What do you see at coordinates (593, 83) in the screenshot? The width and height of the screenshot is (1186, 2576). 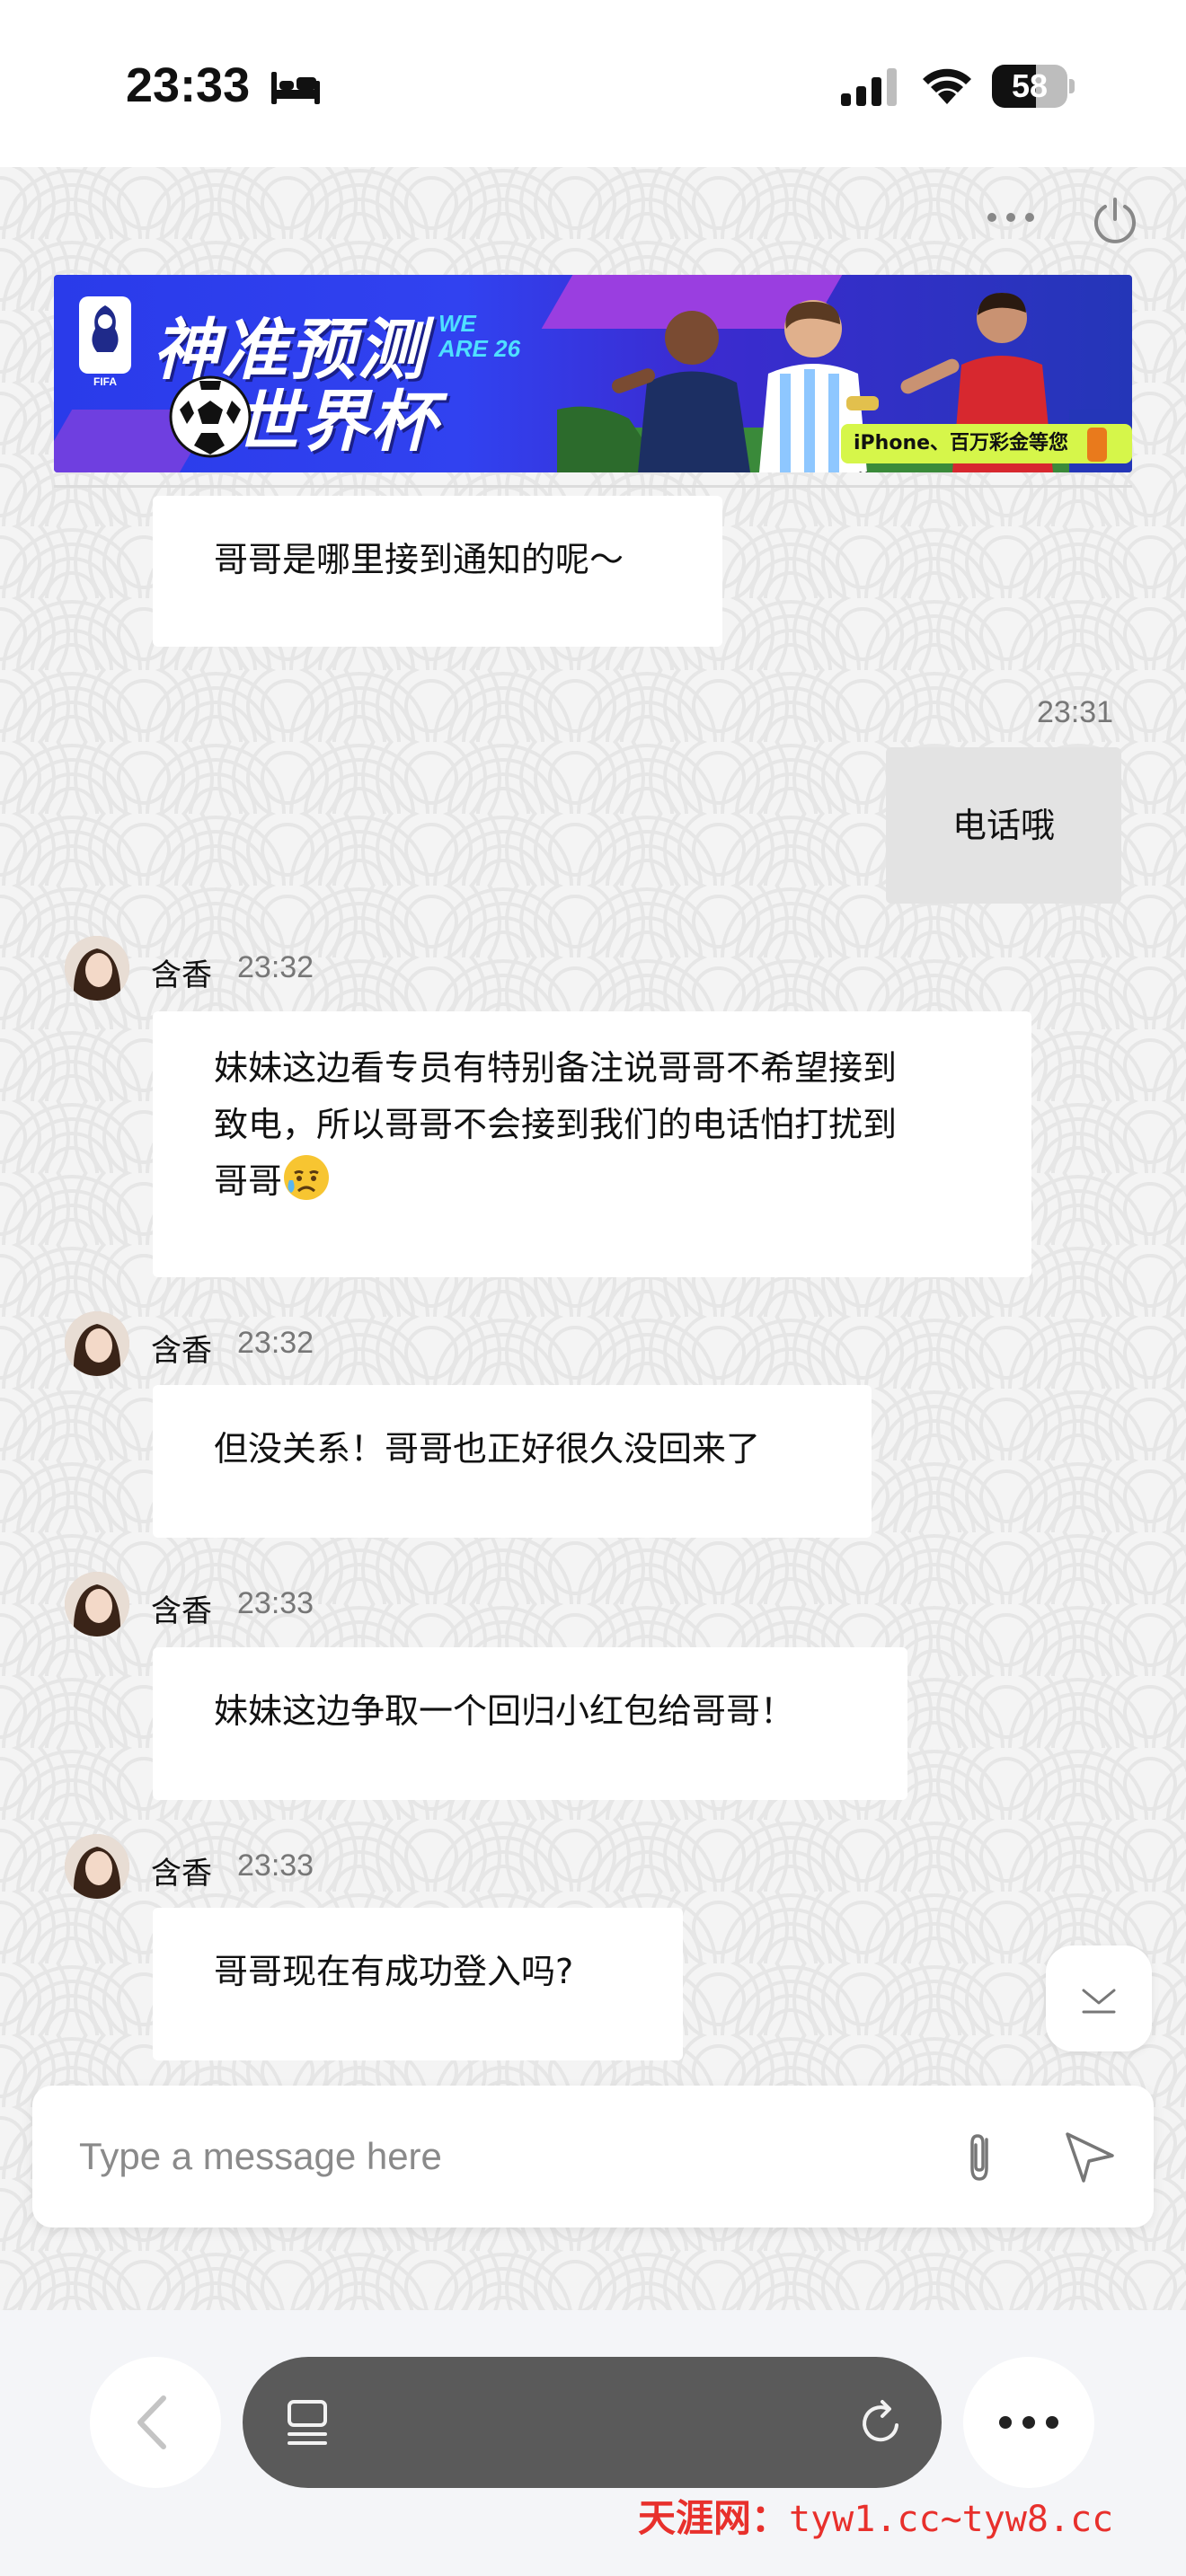 I see `status-bar: 23:33 58` at bounding box center [593, 83].